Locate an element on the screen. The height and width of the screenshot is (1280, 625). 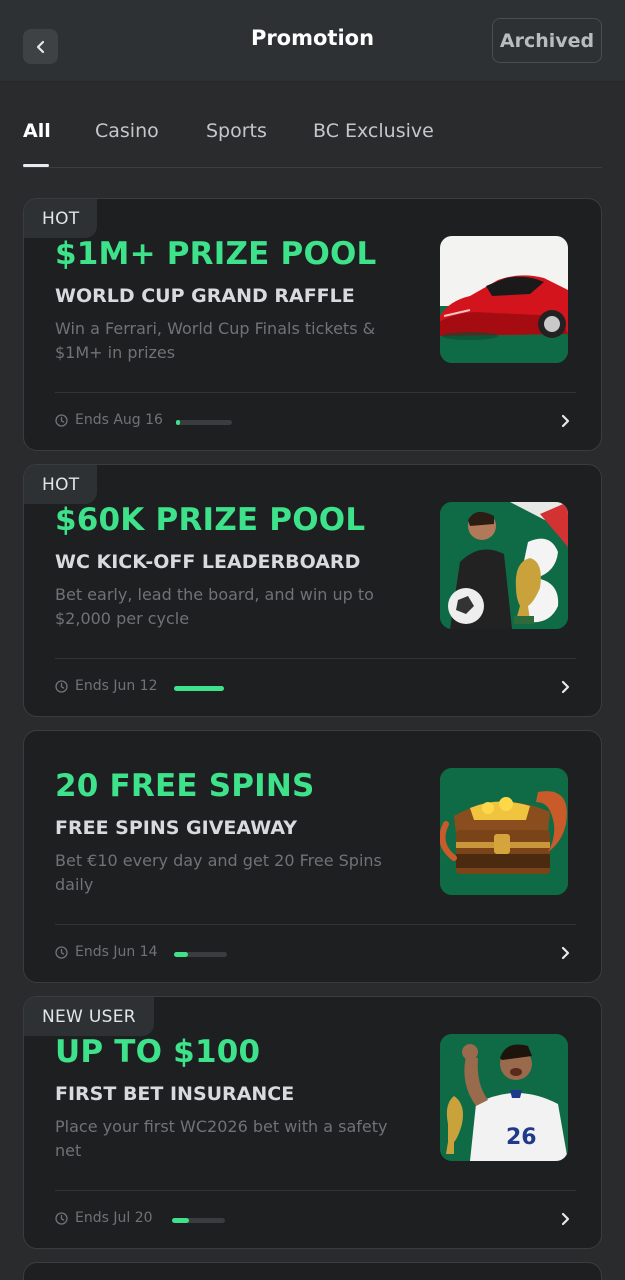
promotion-end-date: Ends Aug 16 is located at coordinates (109, 420).